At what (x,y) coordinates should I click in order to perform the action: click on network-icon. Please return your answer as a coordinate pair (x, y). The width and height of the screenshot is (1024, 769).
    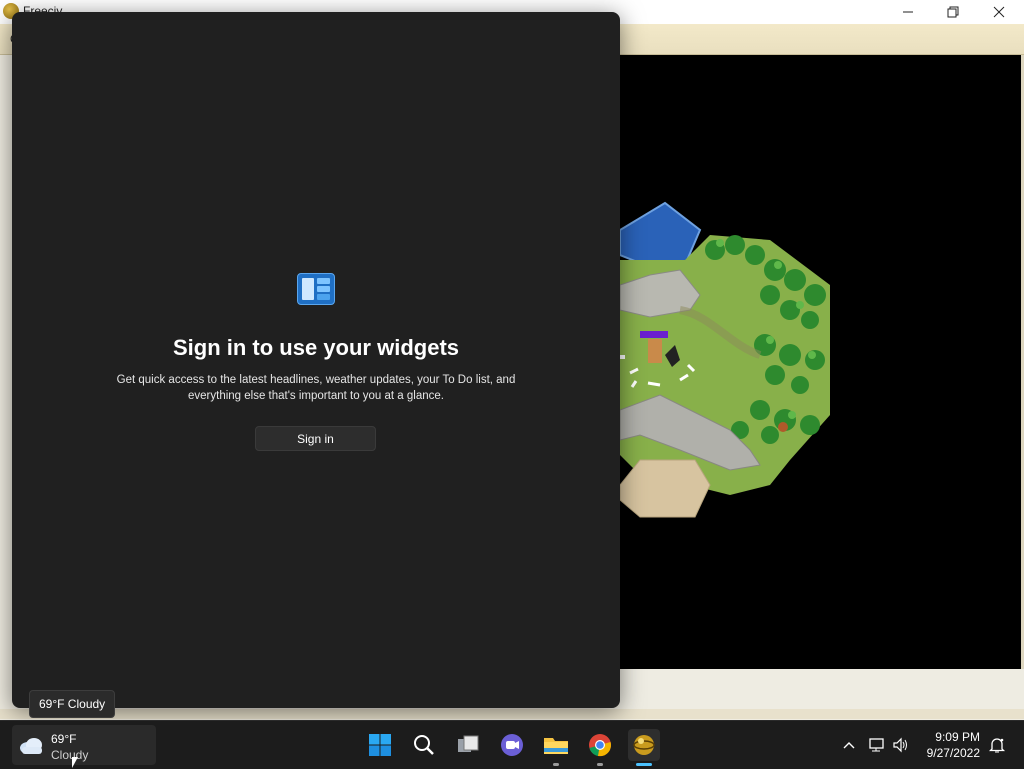
    Looking at the image, I should click on (877, 745).